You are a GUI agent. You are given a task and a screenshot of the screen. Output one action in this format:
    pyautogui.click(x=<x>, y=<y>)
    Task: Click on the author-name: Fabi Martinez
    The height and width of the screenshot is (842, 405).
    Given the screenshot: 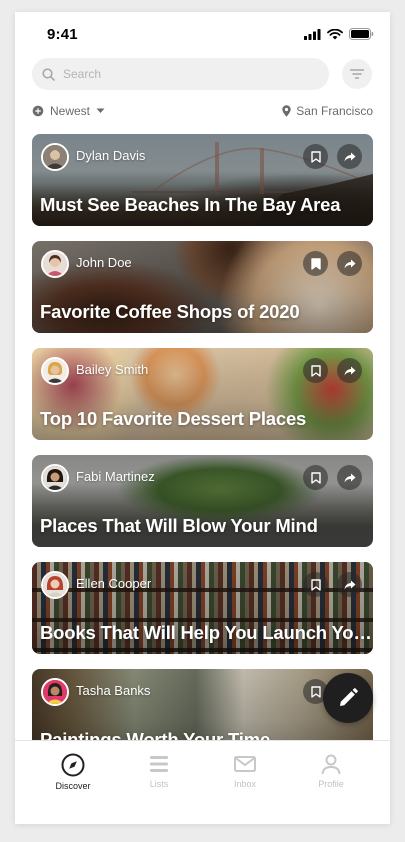 What is the action you would take?
    pyautogui.click(x=115, y=476)
    